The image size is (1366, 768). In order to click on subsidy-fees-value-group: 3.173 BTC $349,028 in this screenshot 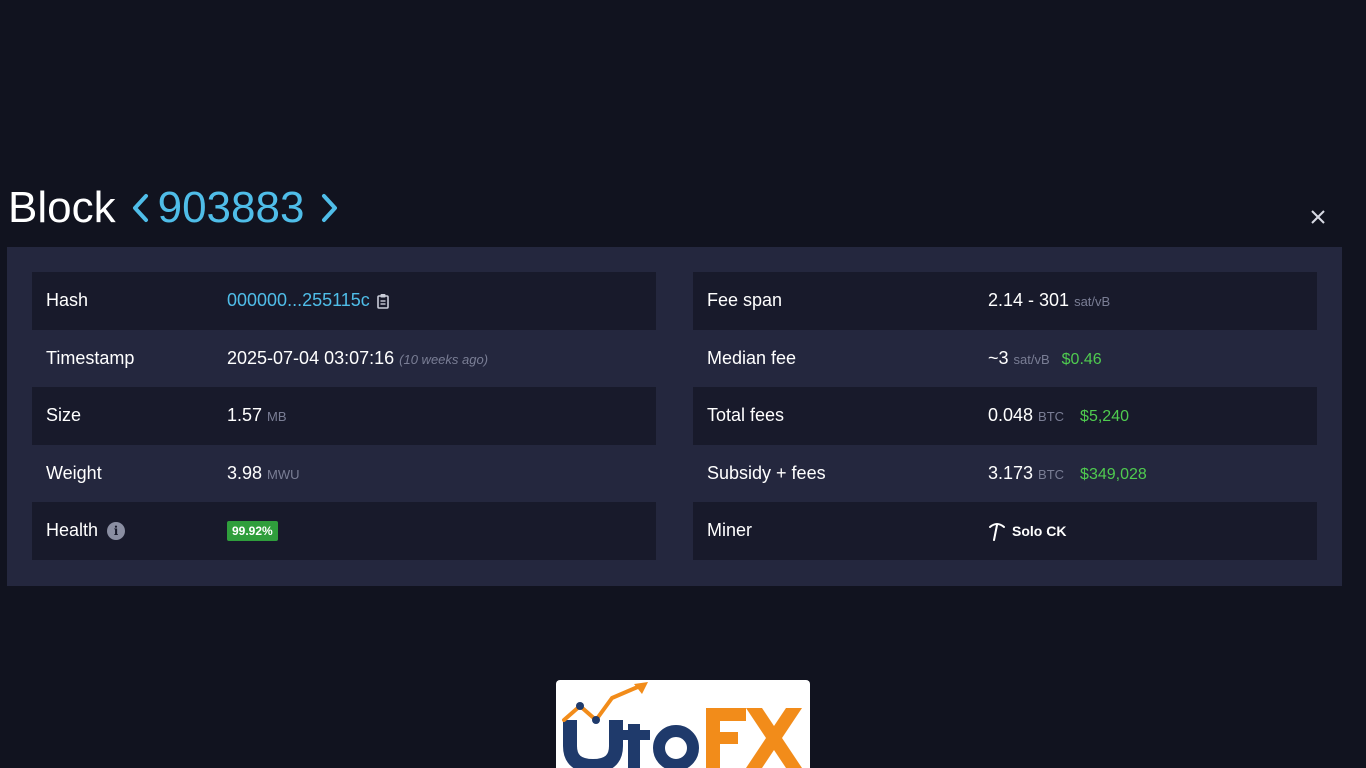, I will do `click(1067, 473)`.